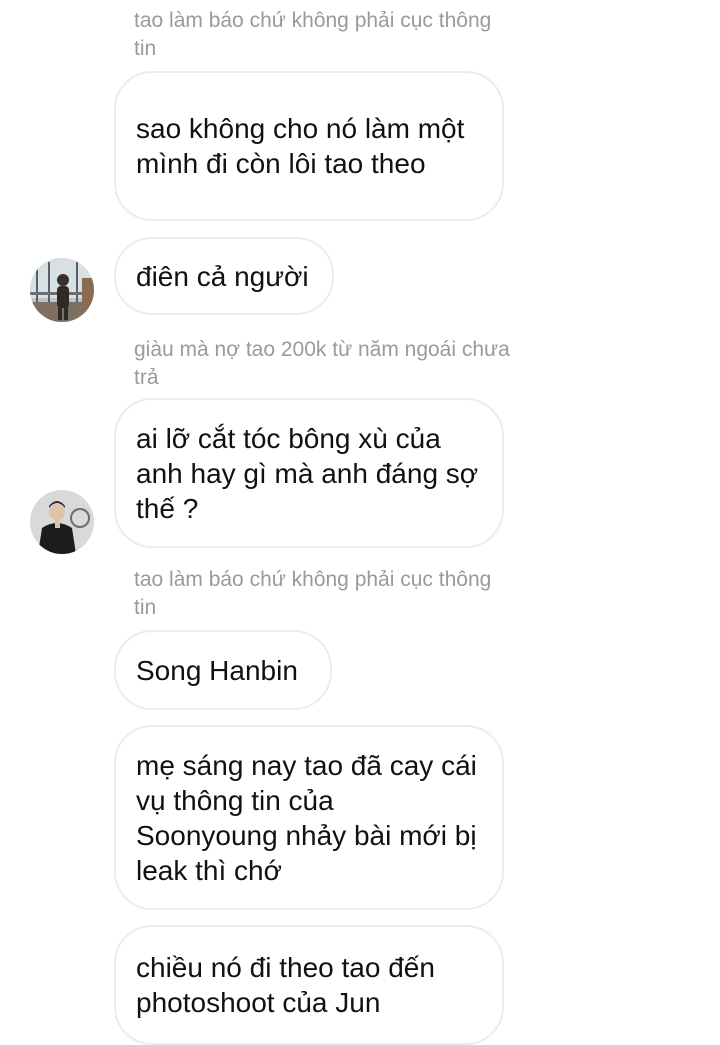 Image resolution: width=720 pixels, height=1045 pixels. I want to click on message-text: điên cả người, so click(222, 276).